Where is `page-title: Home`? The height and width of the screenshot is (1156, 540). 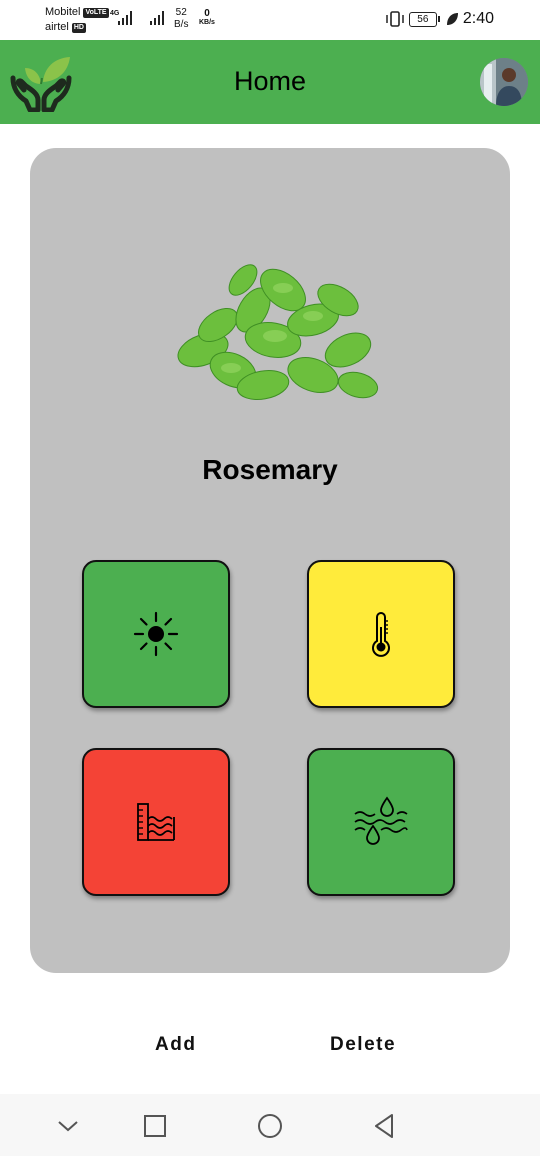 page-title: Home is located at coordinates (270, 81).